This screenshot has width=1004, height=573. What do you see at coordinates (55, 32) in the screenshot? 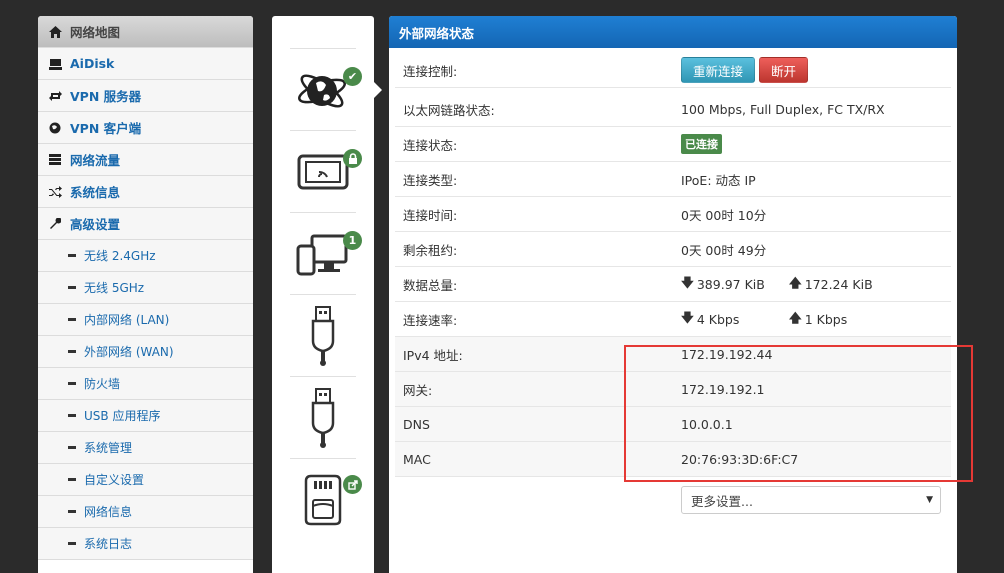
I see `home-icon` at bounding box center [55, 32].